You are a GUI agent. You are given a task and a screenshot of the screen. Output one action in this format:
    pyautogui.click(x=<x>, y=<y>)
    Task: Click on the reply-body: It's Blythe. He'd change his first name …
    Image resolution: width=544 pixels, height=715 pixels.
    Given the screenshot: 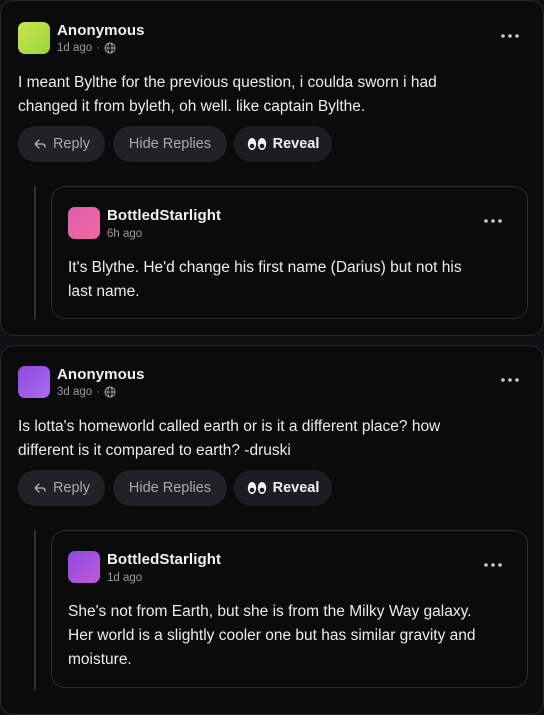 What is the action you would take?
    pyautogui.click(x=293, y=280)
    